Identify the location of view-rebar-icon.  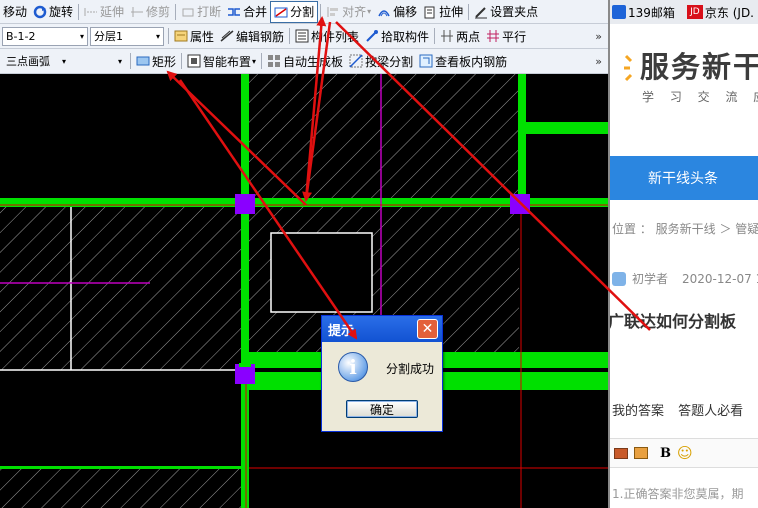
(426, 61).